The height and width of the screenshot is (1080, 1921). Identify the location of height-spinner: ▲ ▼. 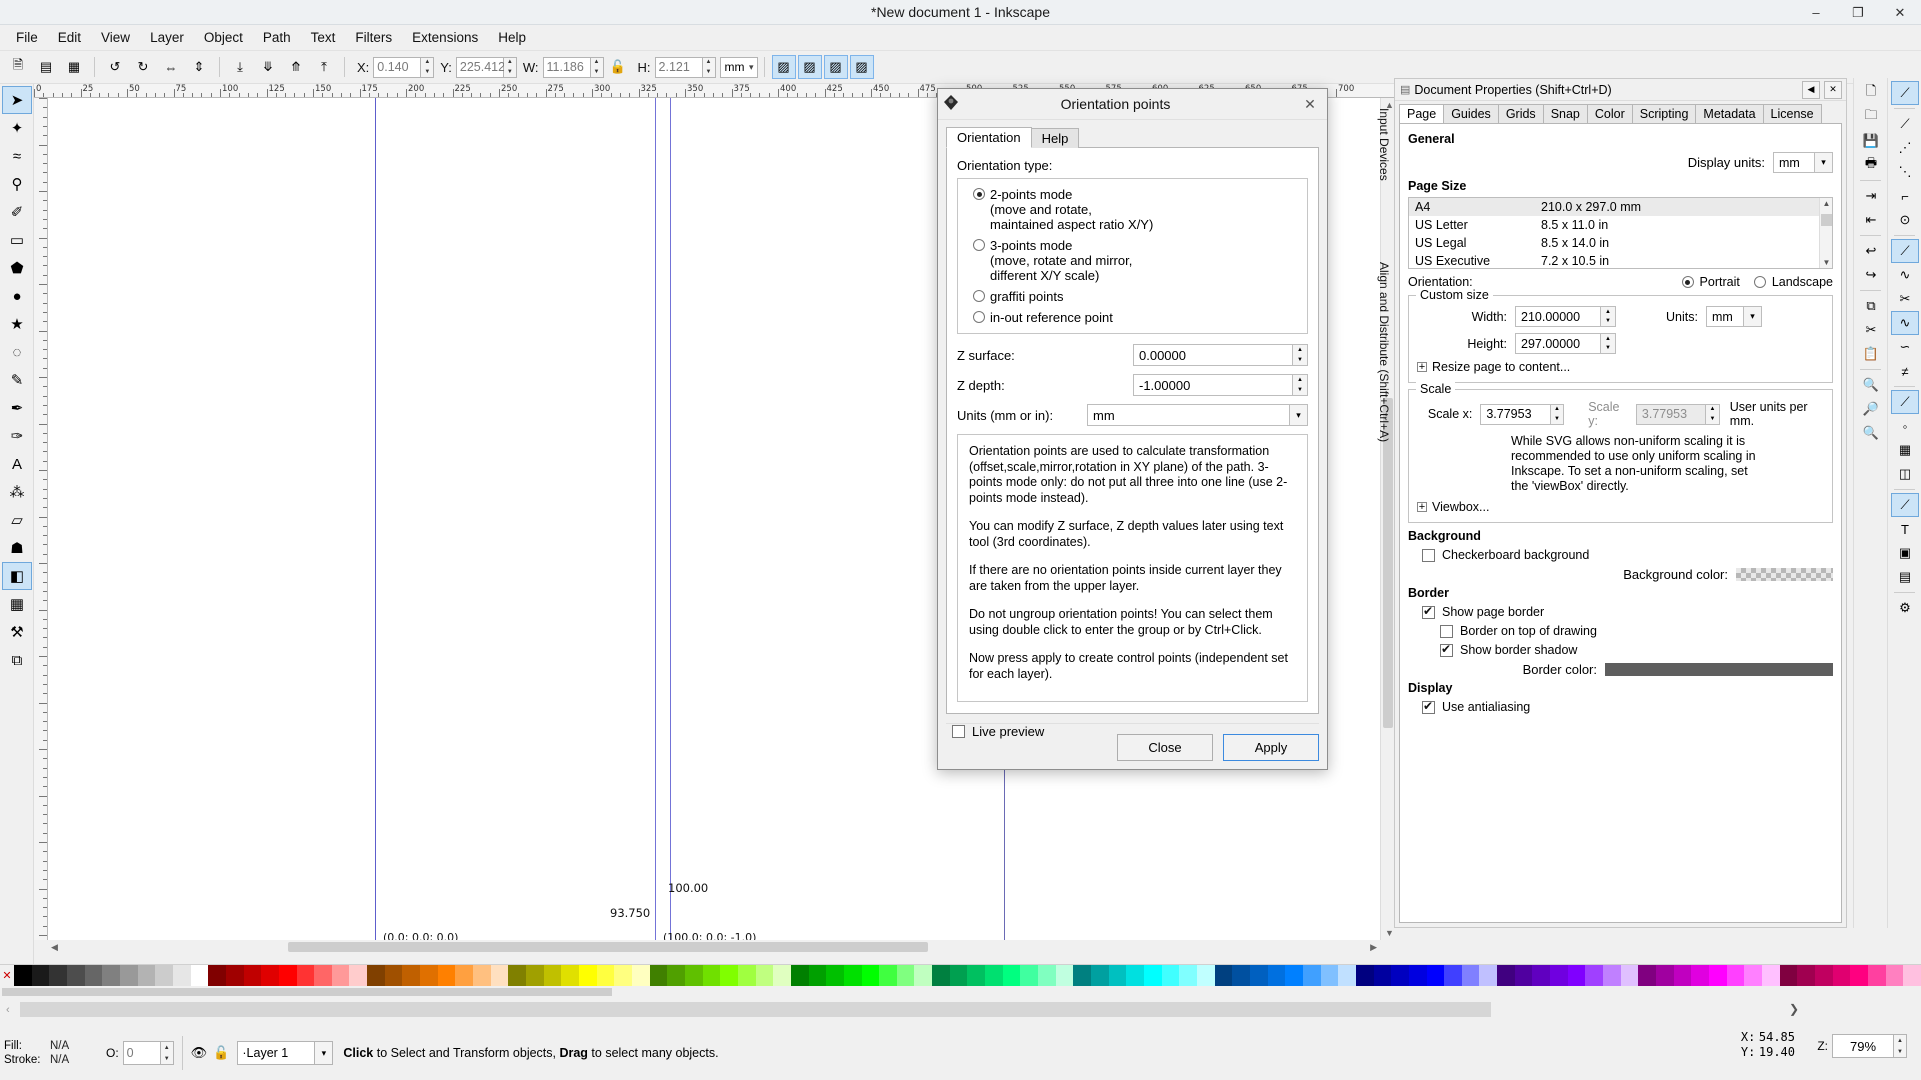
(1608, 343).